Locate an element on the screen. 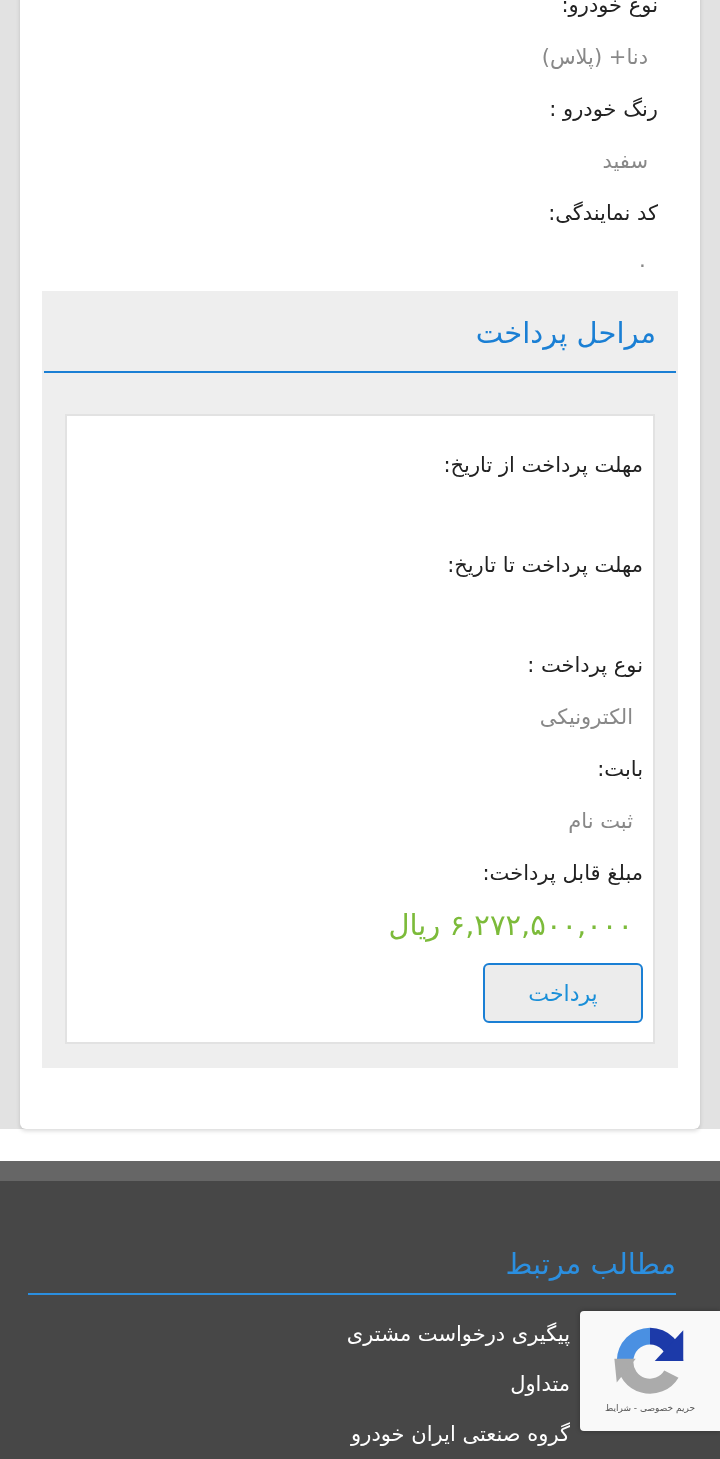  field-value: دنا+ (پلاس) is located at coordinates (594, 57).